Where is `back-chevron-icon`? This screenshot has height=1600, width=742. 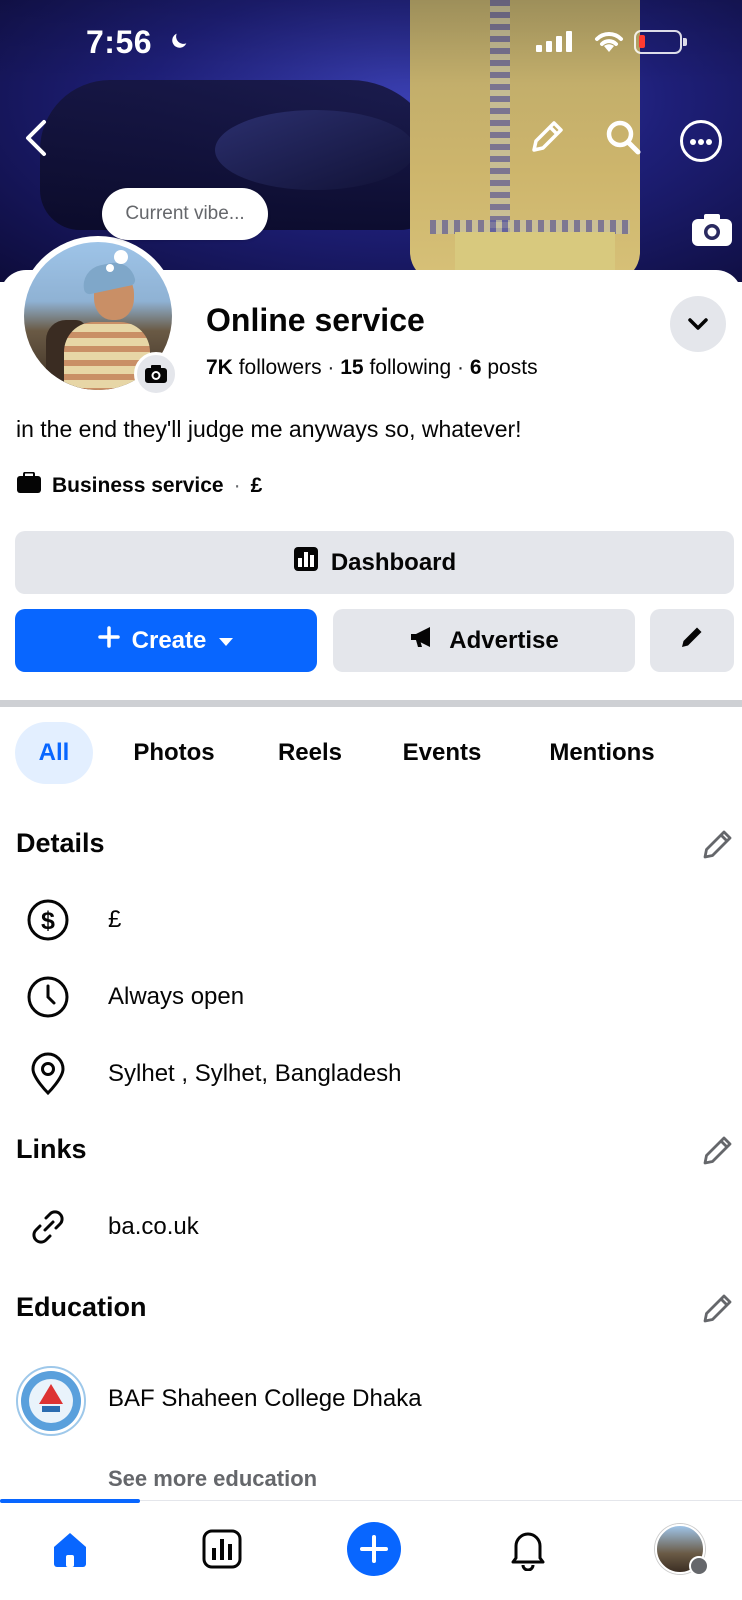 back-chevron-icon is located at coordinates (36, 140).